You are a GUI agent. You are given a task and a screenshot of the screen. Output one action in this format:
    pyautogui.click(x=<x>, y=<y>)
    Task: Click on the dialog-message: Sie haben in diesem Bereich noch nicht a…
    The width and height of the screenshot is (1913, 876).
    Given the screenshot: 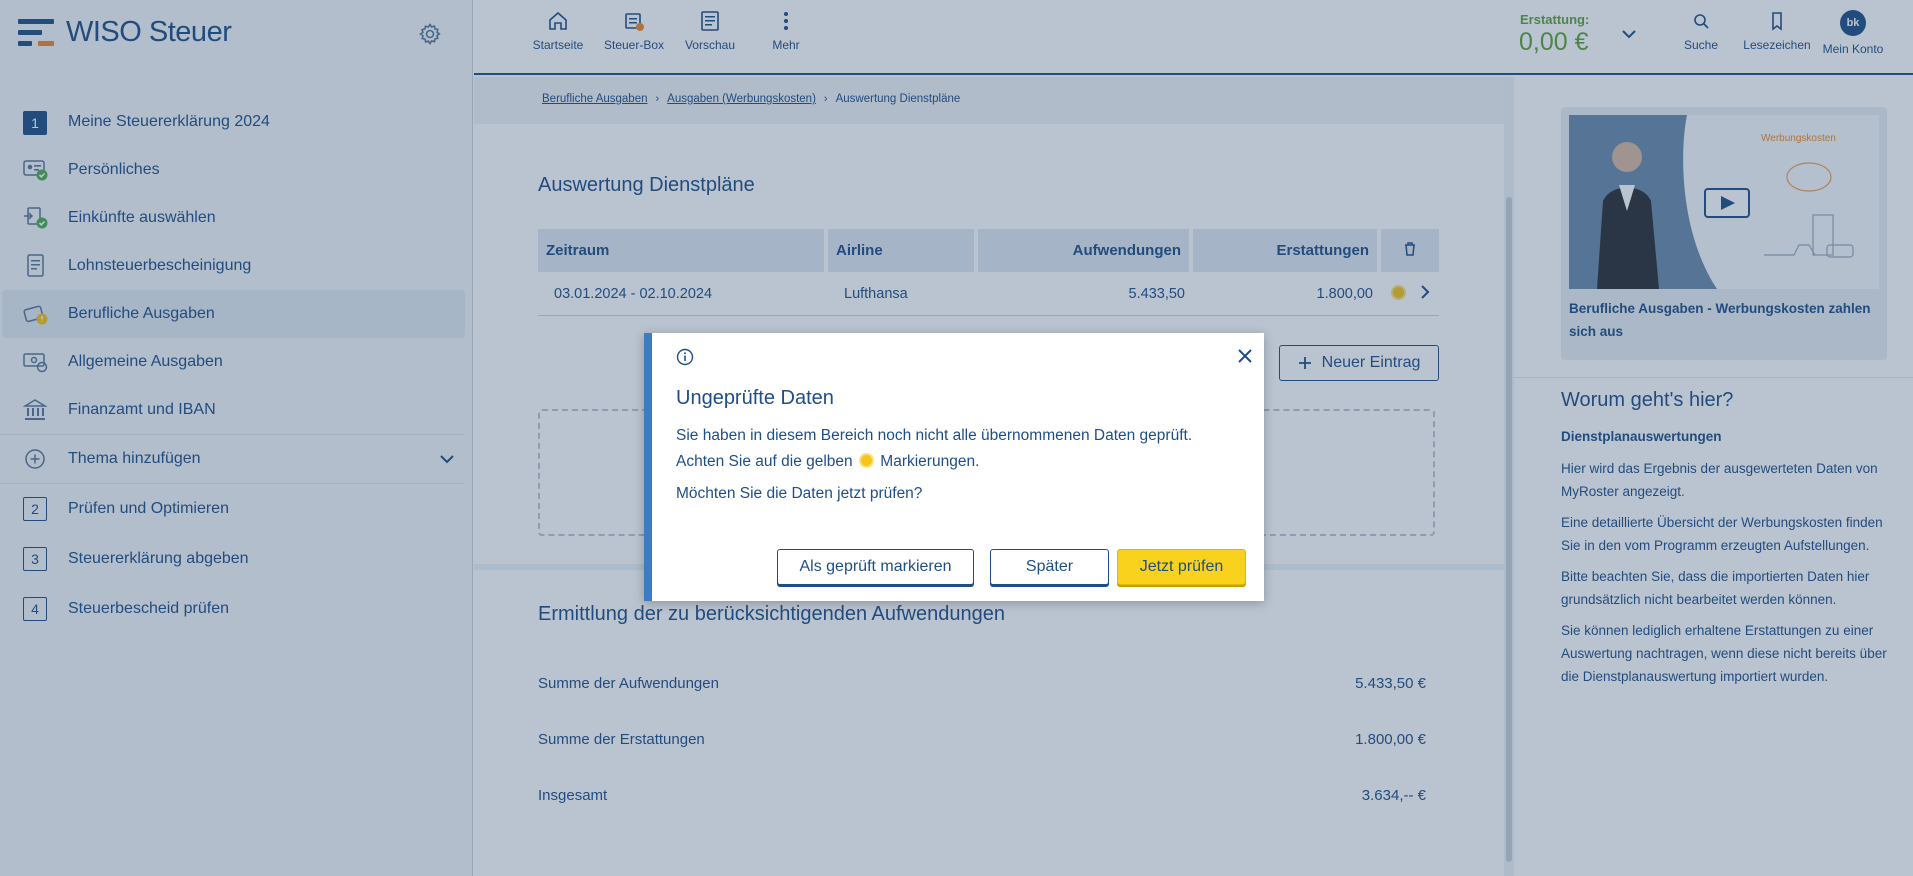 What is the action you would take?
    pyautogui.click(x=934, y=448)
    